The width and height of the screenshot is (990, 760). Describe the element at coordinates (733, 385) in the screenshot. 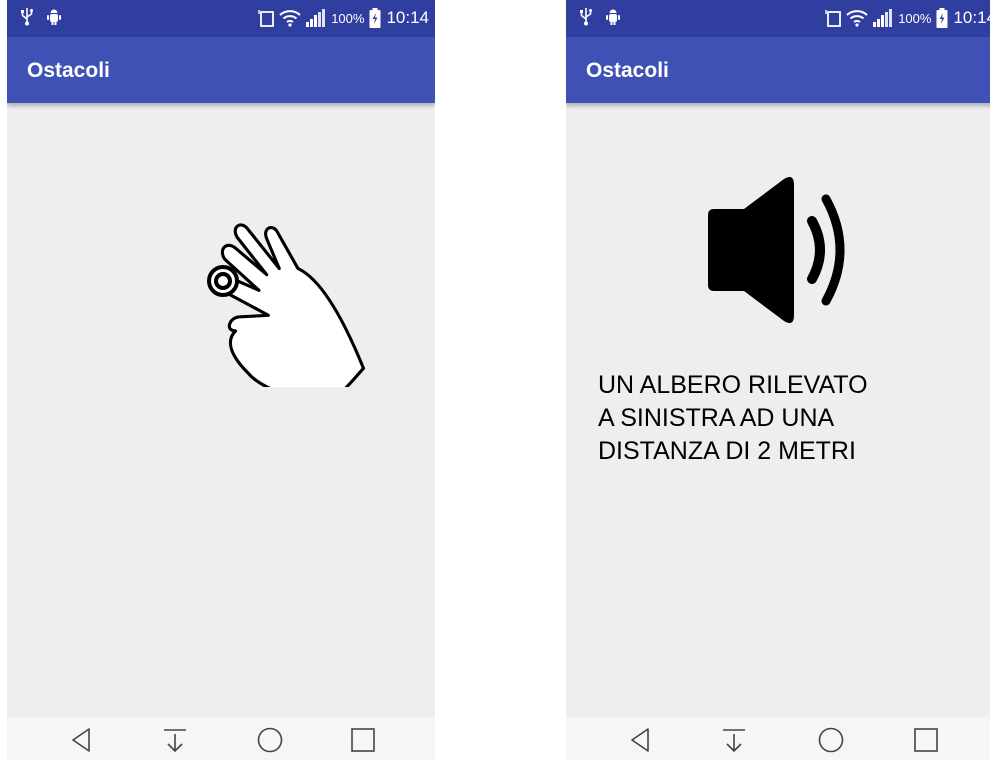

I see `message-line: UN ALBERO RILEVATO` at that location.